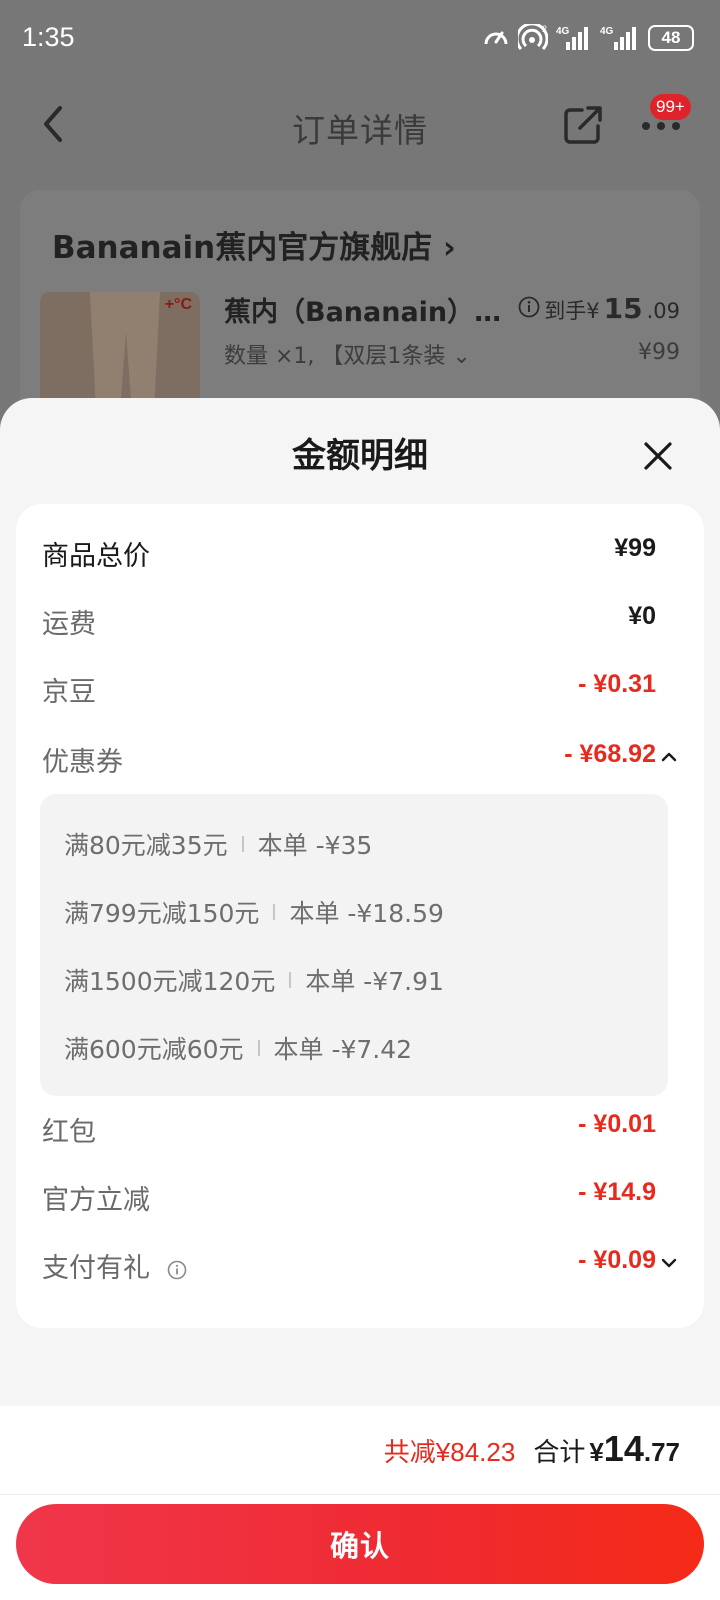 The width and height of the screenshot is (720, 1600). Describe the element at coordinates (360, 690) in the screenshot. I see `row-jingdou: 京豆 - ¥0.31` at that location.